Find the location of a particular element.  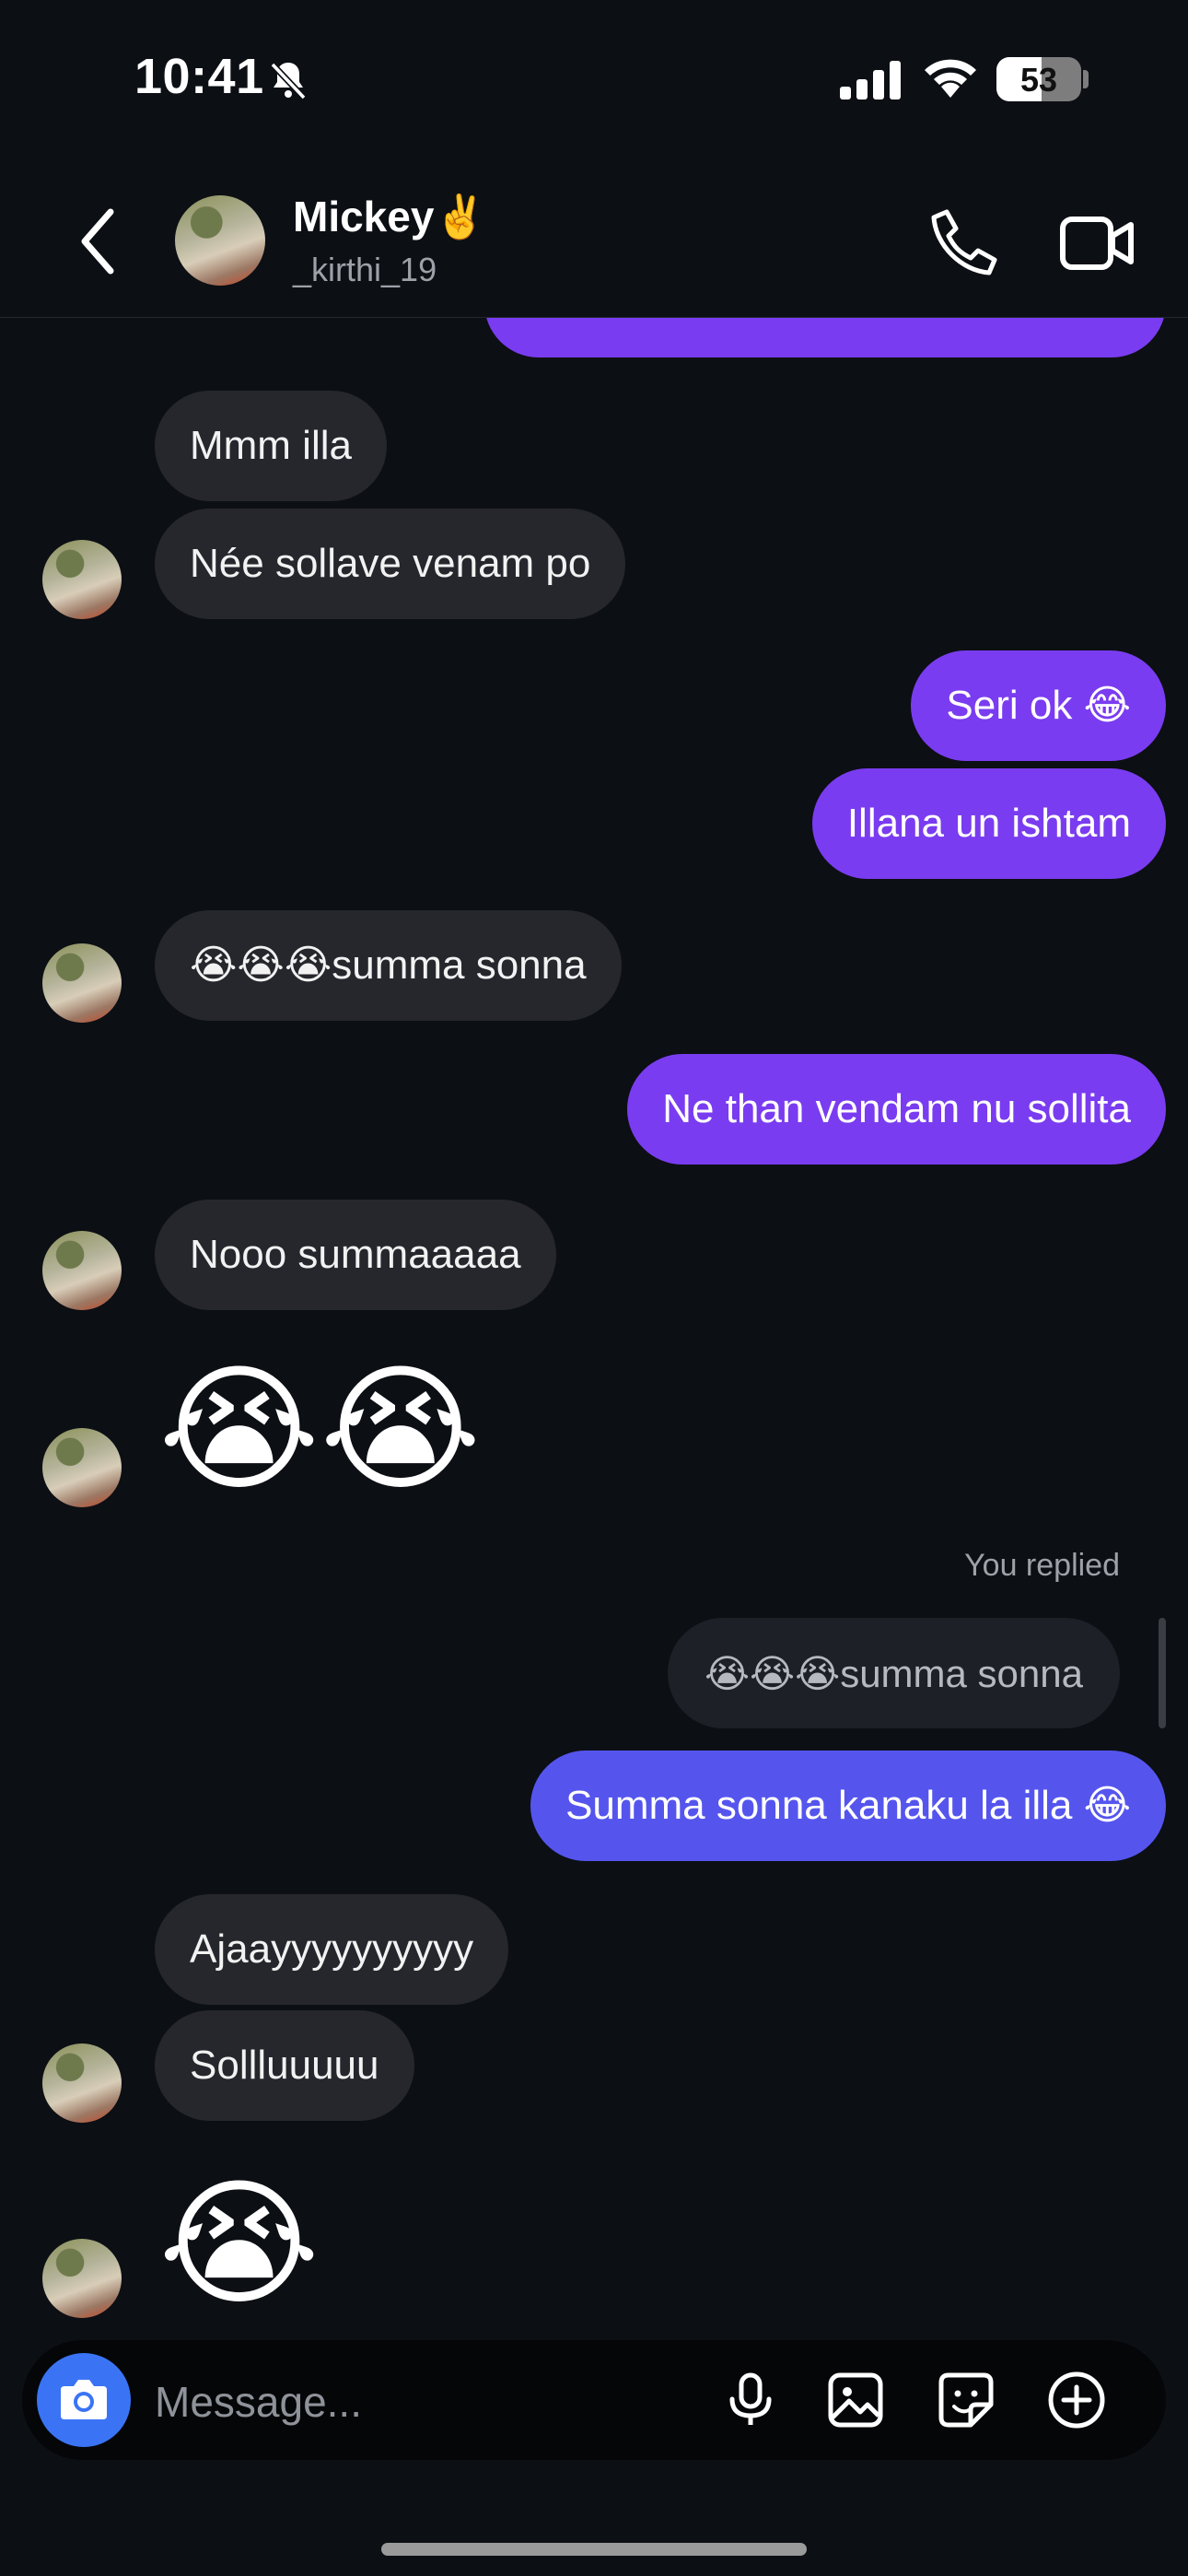

image-icon is located at coordinates (855, 2400).